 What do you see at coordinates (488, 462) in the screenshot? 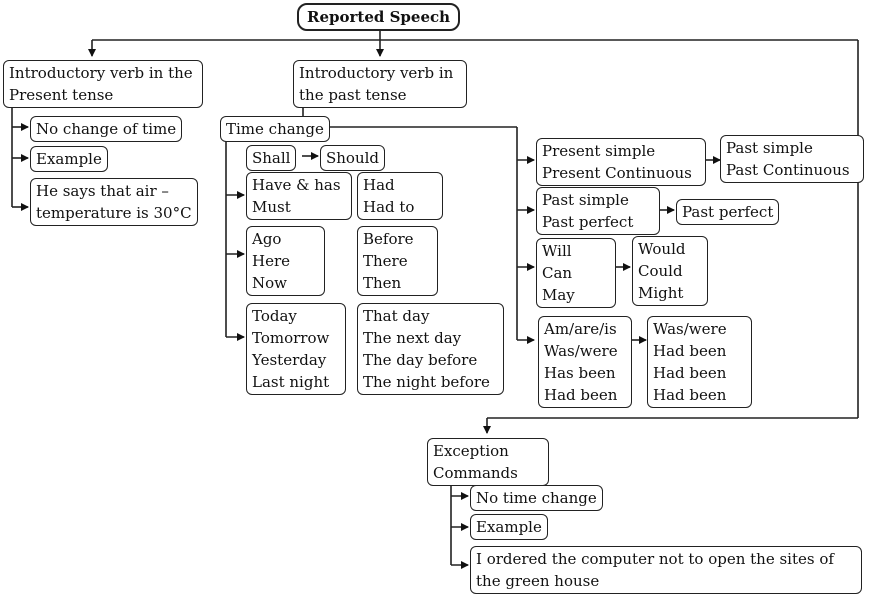
I see `exception-heading: Exception Commands` at bounding box center [488, 462].